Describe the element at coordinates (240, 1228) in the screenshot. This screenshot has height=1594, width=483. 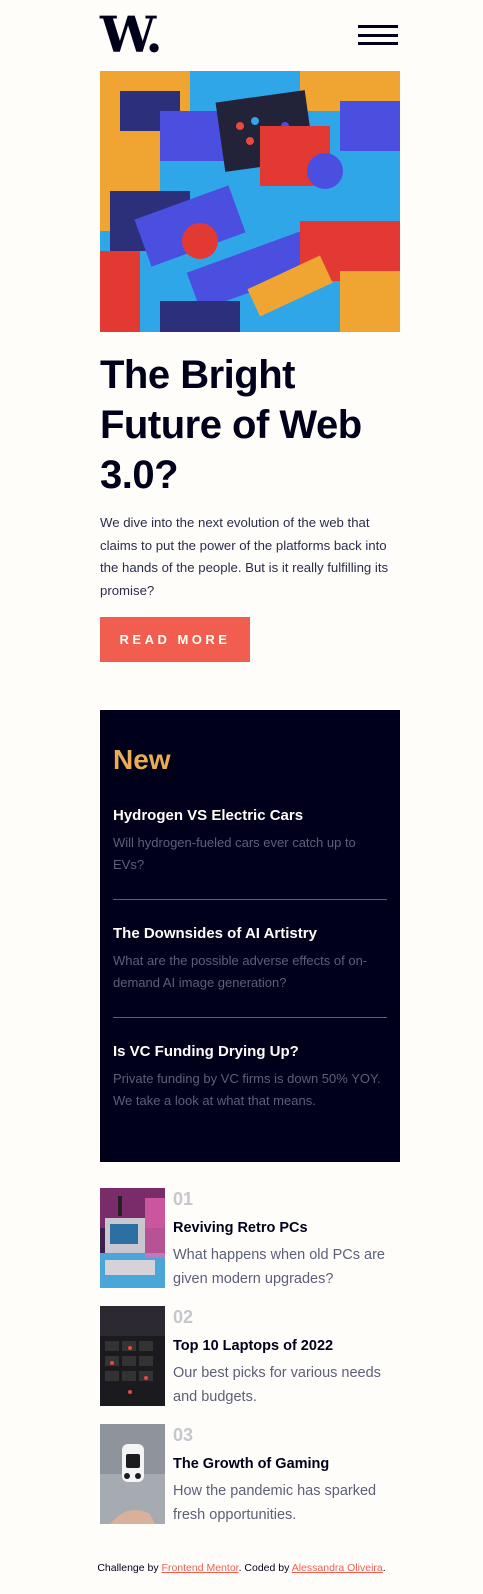
I see `list-item-title: Reviving Retro PCs` at that location.